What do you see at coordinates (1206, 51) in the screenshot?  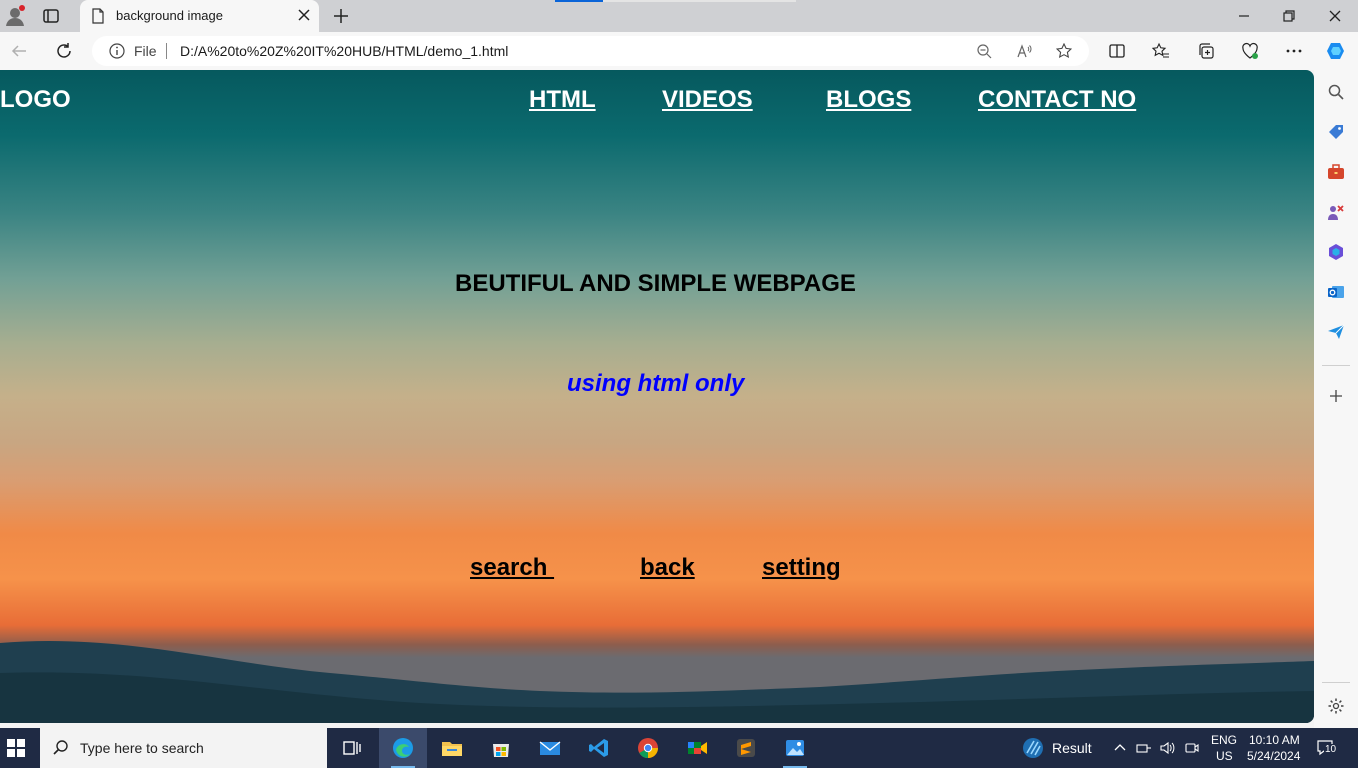 I see `collections-icon` at bounding box center [1206, 51].